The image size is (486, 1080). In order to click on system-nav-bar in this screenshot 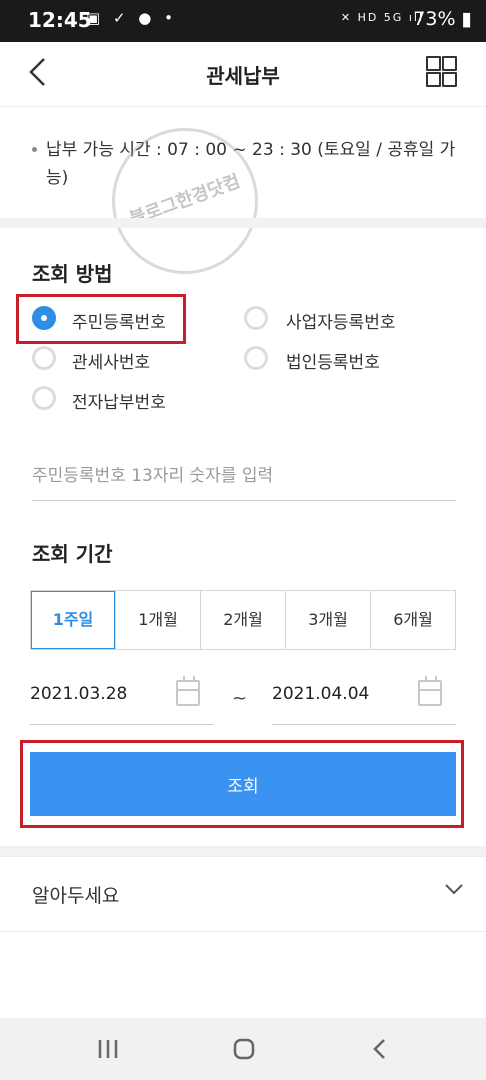, I will do `click(243, 1049)`.